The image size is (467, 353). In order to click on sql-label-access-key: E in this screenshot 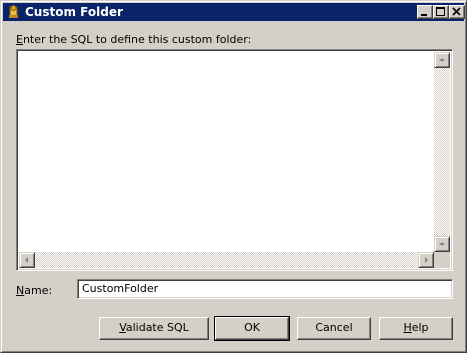, I will do `click(19, 39)`.